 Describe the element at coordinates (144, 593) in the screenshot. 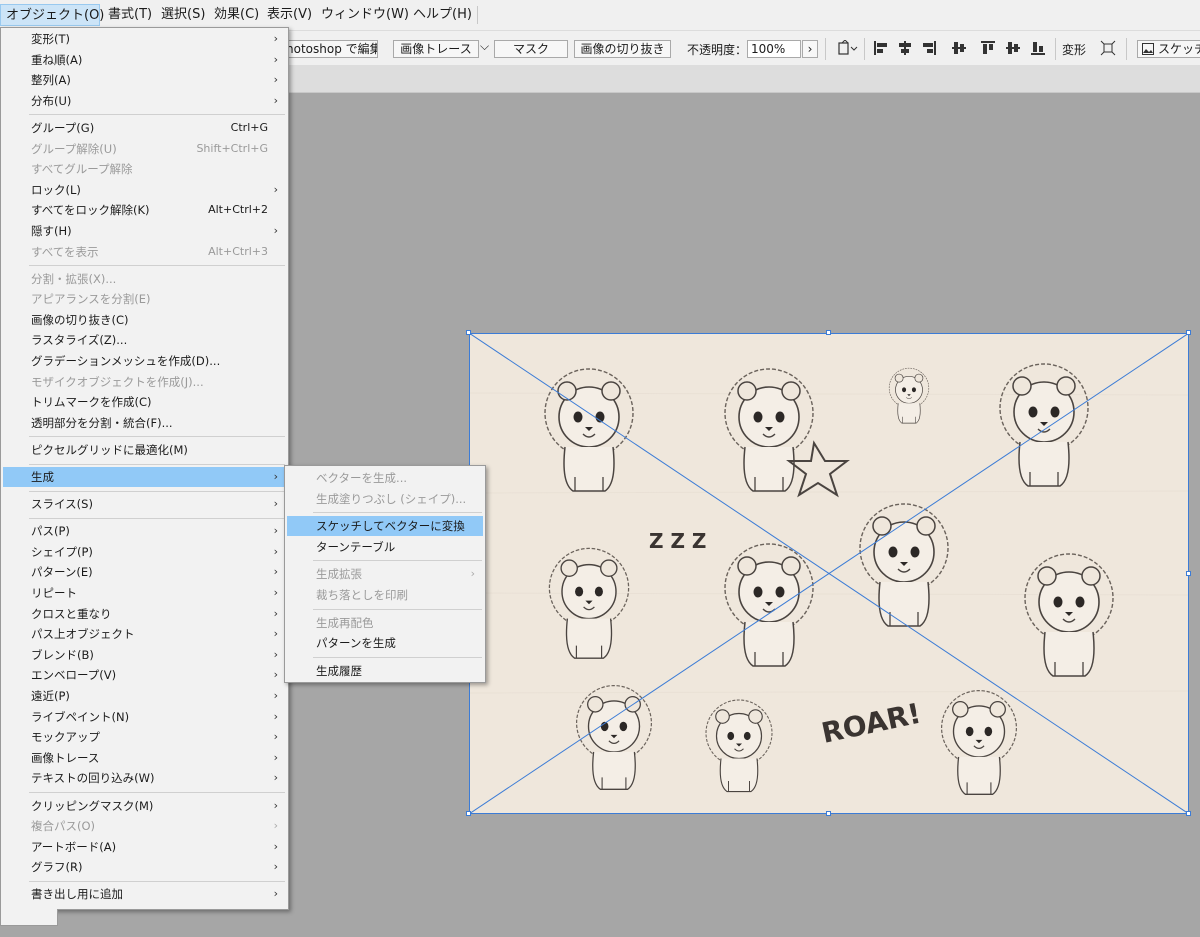

I see `object_menu-item-31: リピート ›` at that location.